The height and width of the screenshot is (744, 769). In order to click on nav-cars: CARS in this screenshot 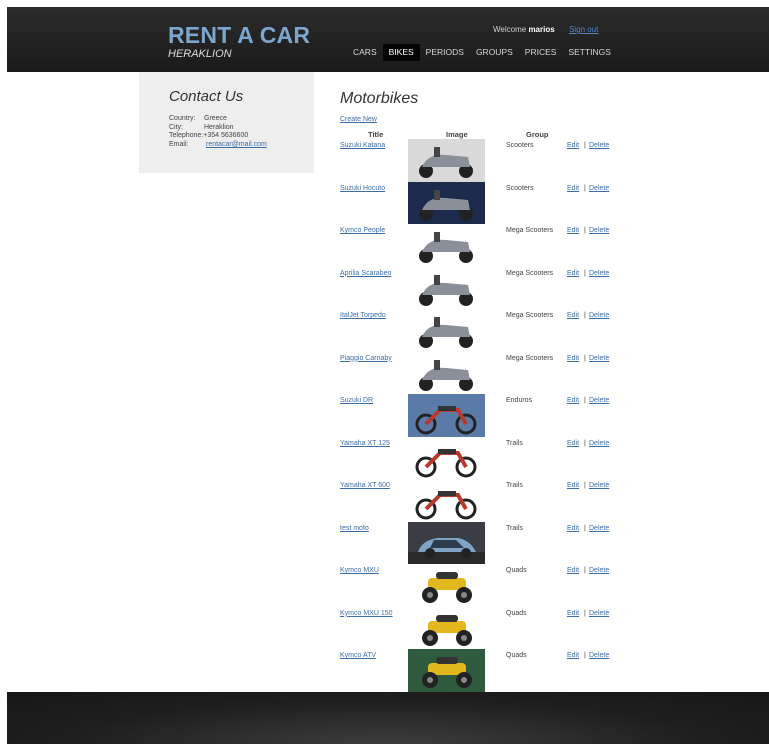, I will do `click(365, 52)`.